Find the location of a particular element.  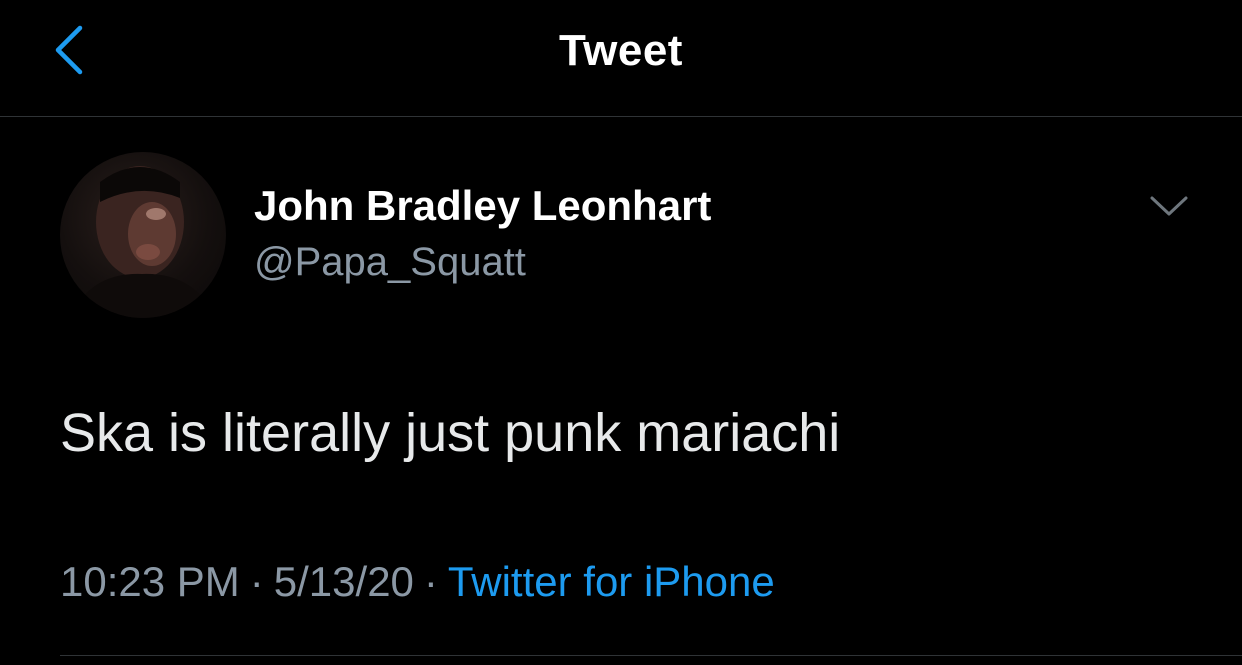

tweet-text: Ska is literally just punk mariachi is located at coordinates (450, 433).